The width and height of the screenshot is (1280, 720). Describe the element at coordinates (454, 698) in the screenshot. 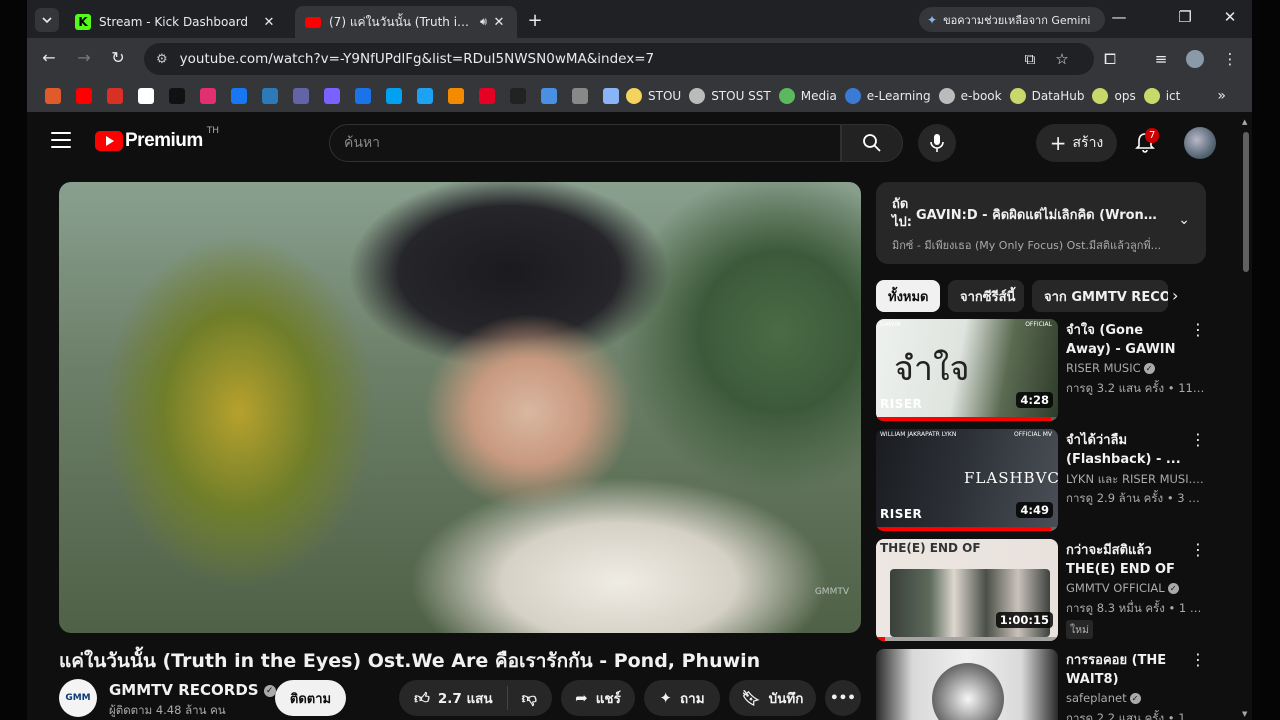

I see `like-button: 👍︎ 2.7 แสน` at that location.